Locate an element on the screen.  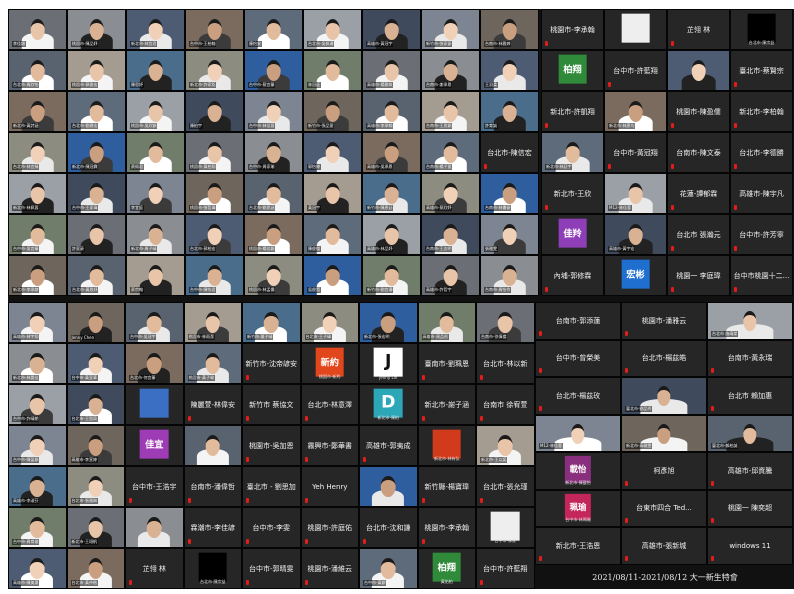
participant-tile: 新北市-王翊帆 is located at coordinates (95, 527).